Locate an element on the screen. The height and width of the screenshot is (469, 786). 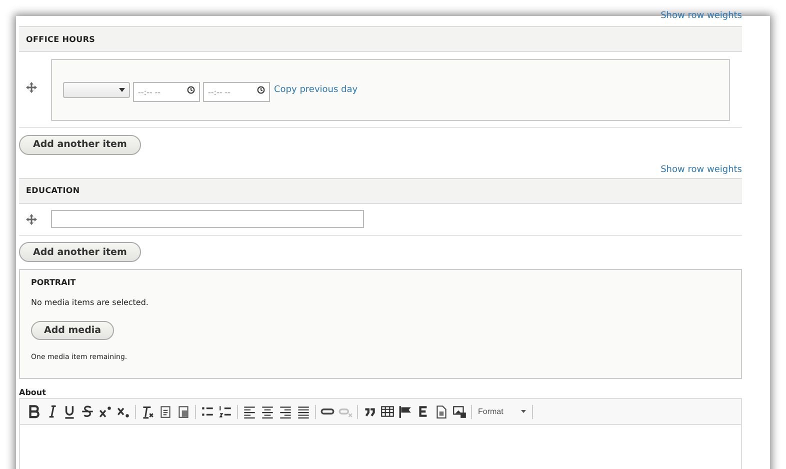
paste-text-icon is located at coordinates (165, 411).